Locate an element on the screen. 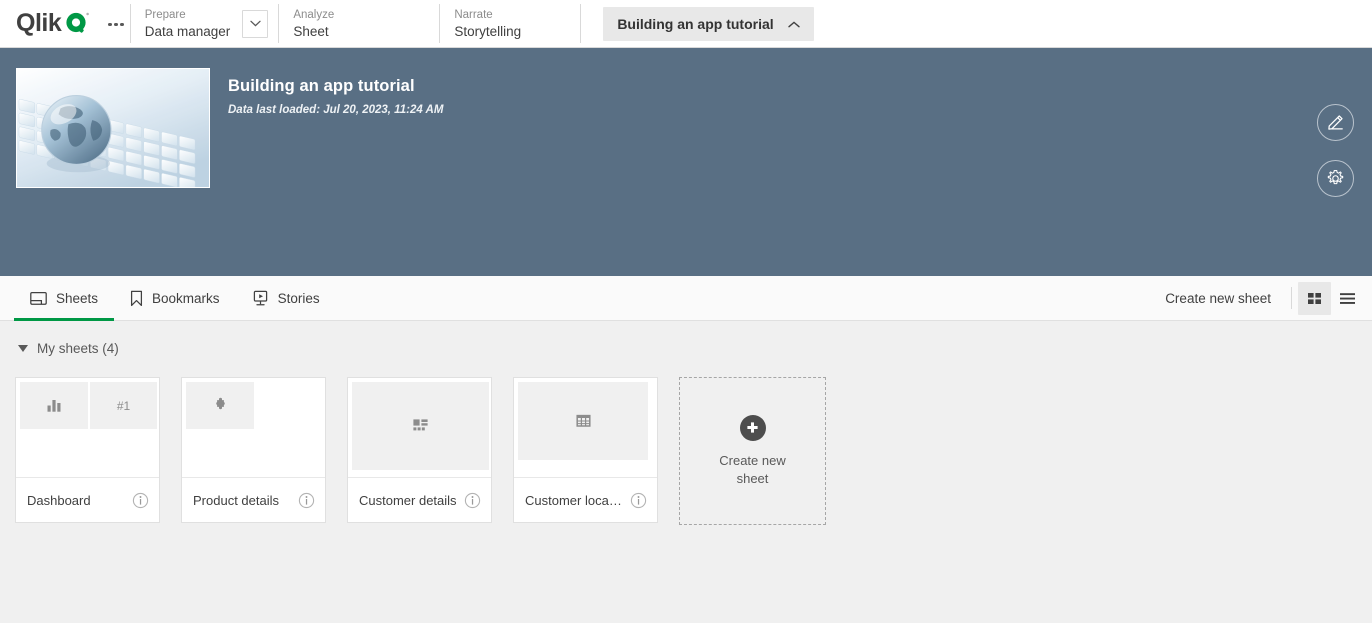 The width and height of the screenshot is (1372, 623). sheet-card-product-details: Product details is located at coordinates (253, 450).